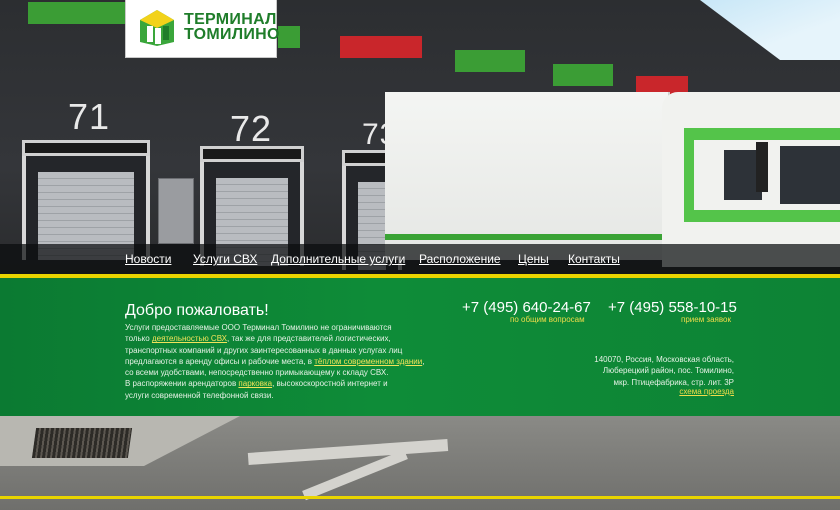 This screenshot has height=510, width=840. What do you see at coordinates (338, 259) in the screenshot?
I see `nav-additional-services: Дополнительные услуги` at bounding box center [338, 259].